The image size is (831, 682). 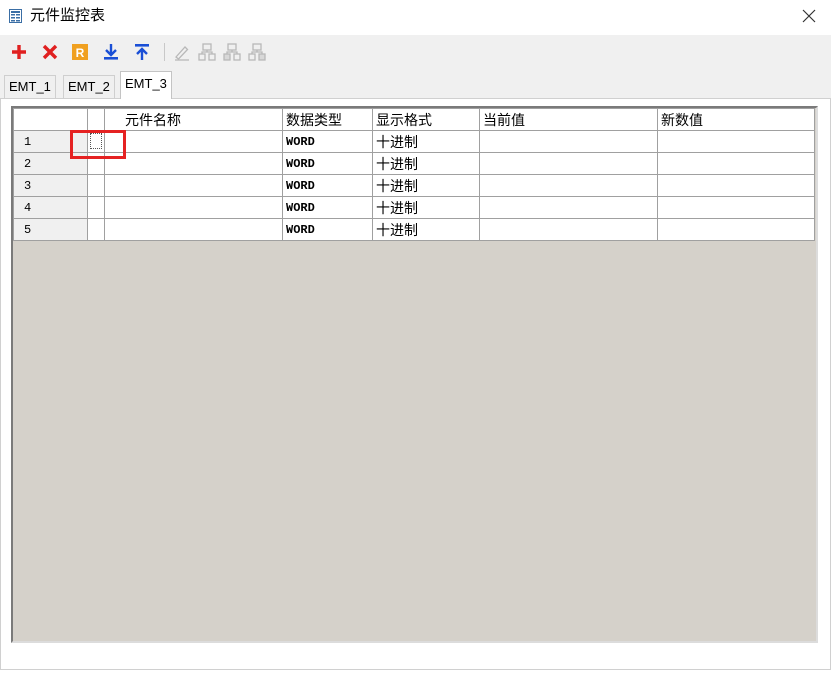 What do you see at coordinates (146, 85) in the screenshot?
I see `tab-emt-3: EMT_3` at bounding box center [146, 85].